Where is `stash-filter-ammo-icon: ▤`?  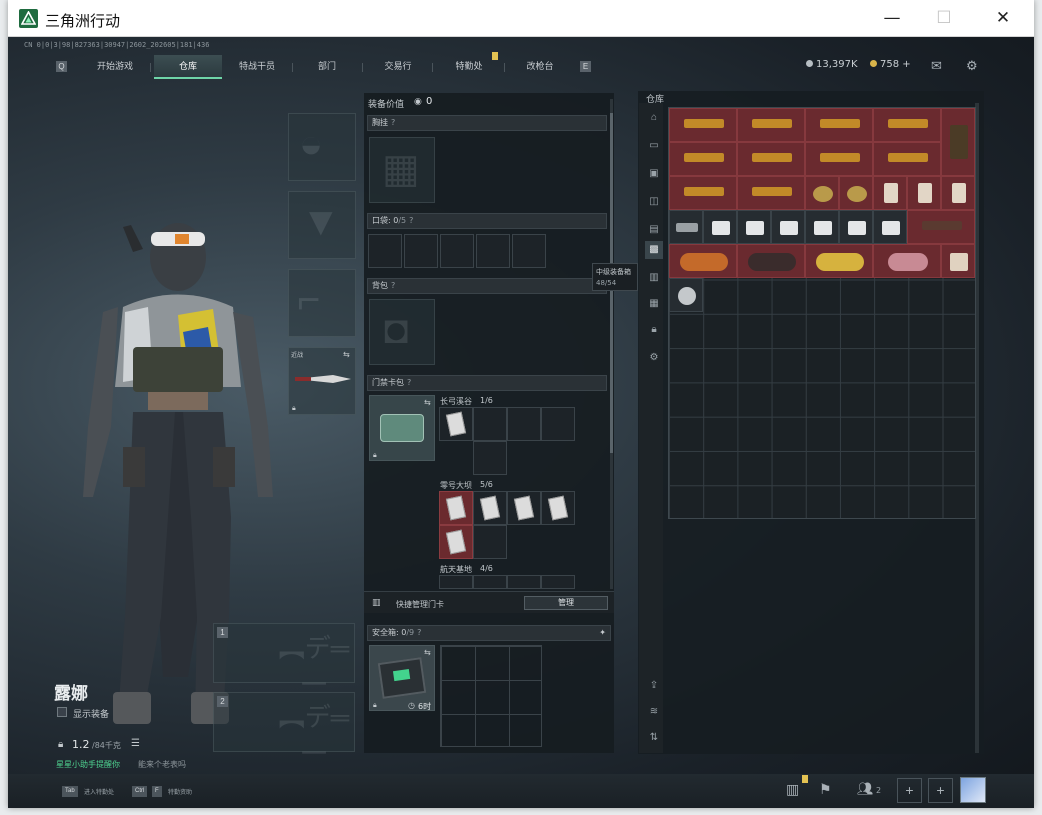 stash-filter-ammo-icon: ▤ is located at coordinates (654, 230).